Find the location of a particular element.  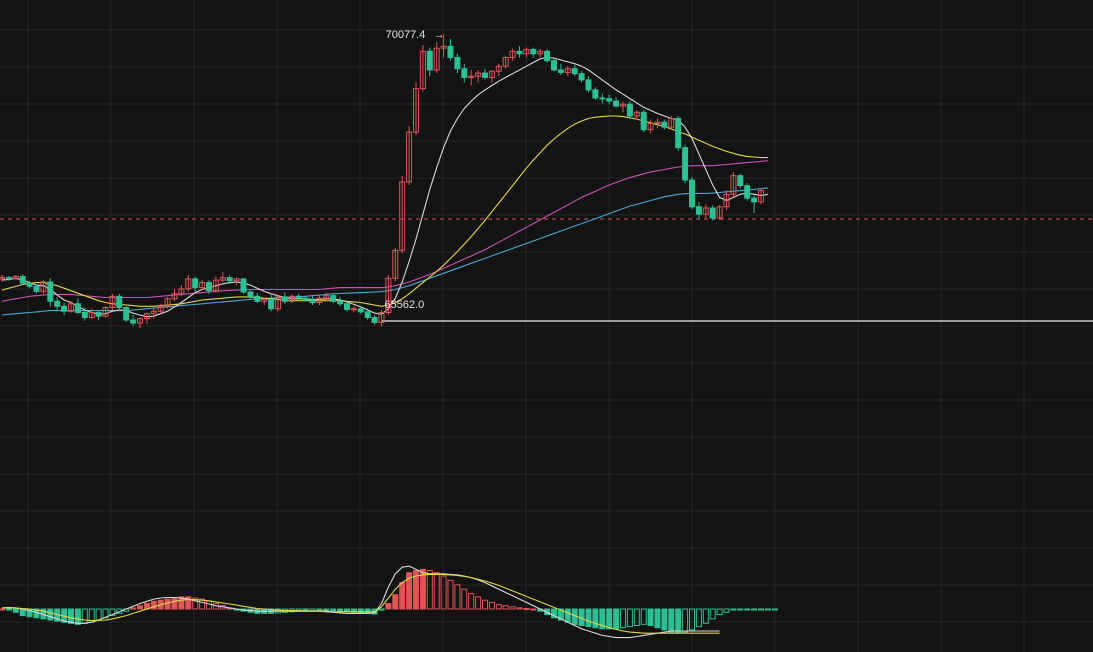

high-arrow-icon: → is located at coordinates (439, 35).